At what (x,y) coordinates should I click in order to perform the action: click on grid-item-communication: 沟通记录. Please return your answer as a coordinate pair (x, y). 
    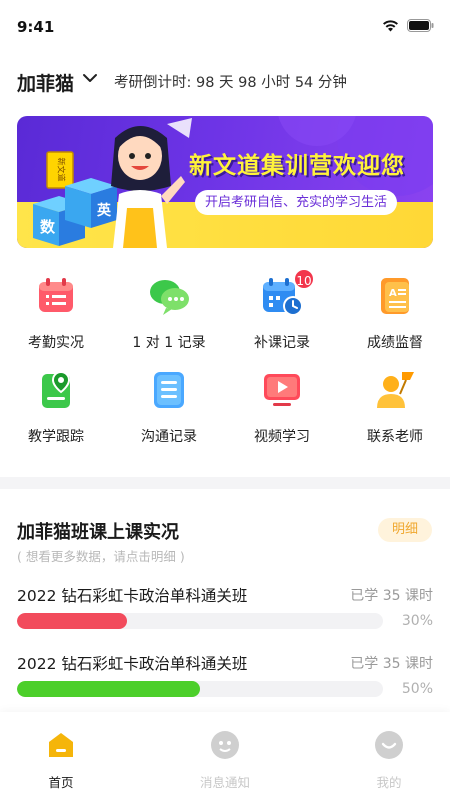
    Looking at the image, I should click on (169, 406).